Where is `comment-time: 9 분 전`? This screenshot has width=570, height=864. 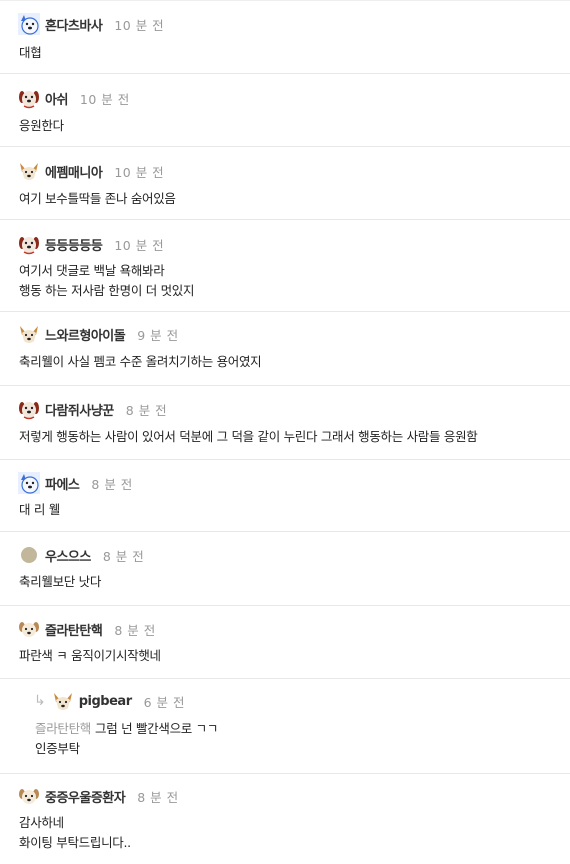 comment-time: 9 분 전 is located at coordinates (158, 335).